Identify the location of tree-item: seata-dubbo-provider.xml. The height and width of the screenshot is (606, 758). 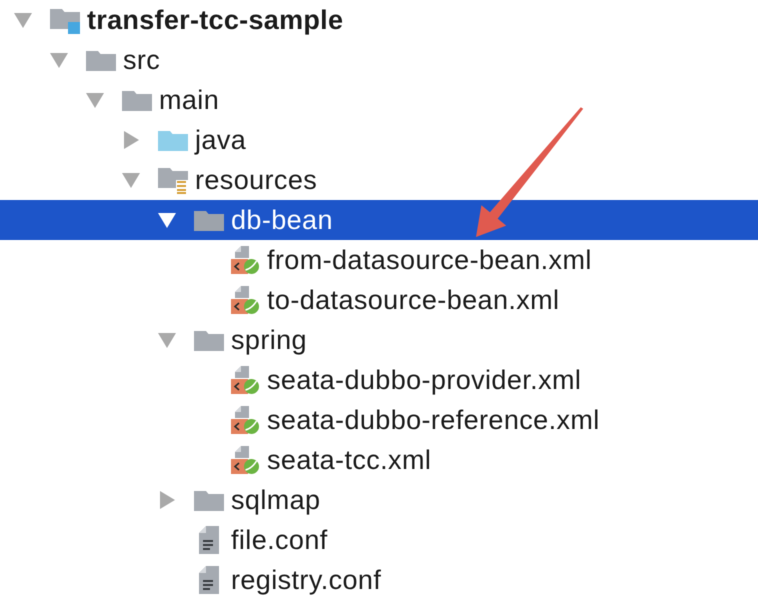
(408, 380).